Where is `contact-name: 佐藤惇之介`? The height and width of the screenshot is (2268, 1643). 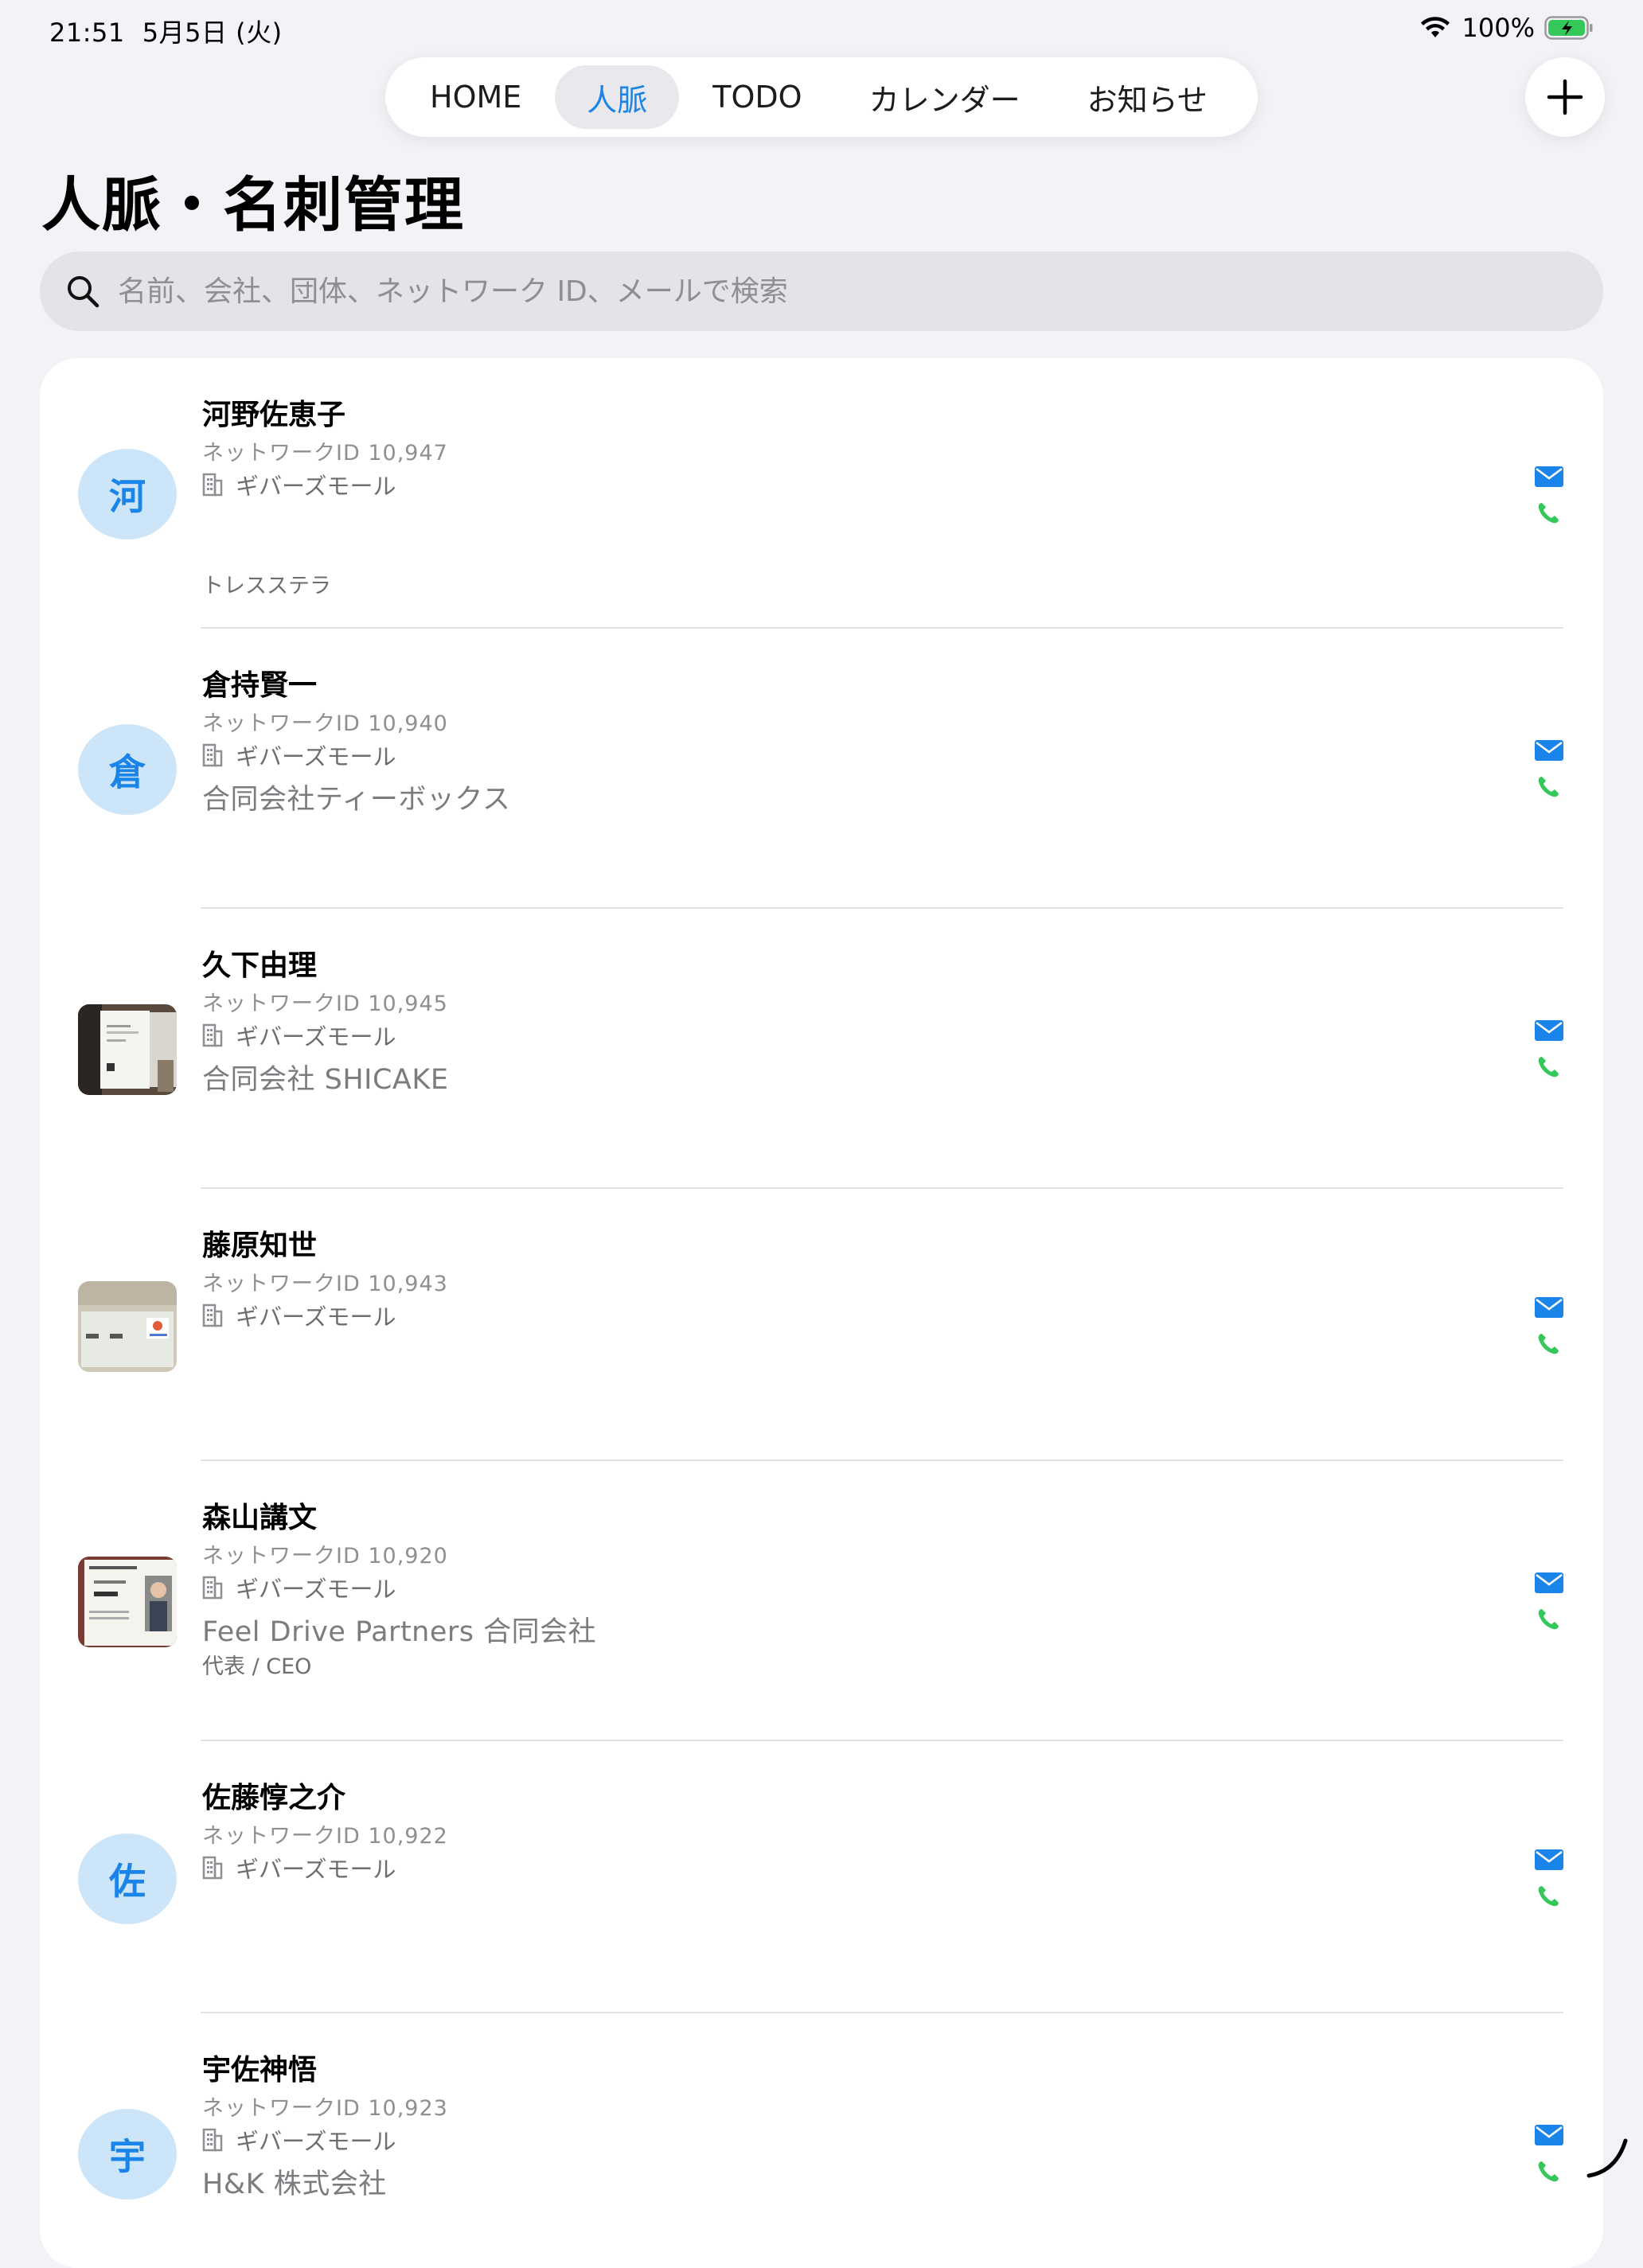 contact-name: 佐藤惇之介 is located at coordinates (274, 1798).